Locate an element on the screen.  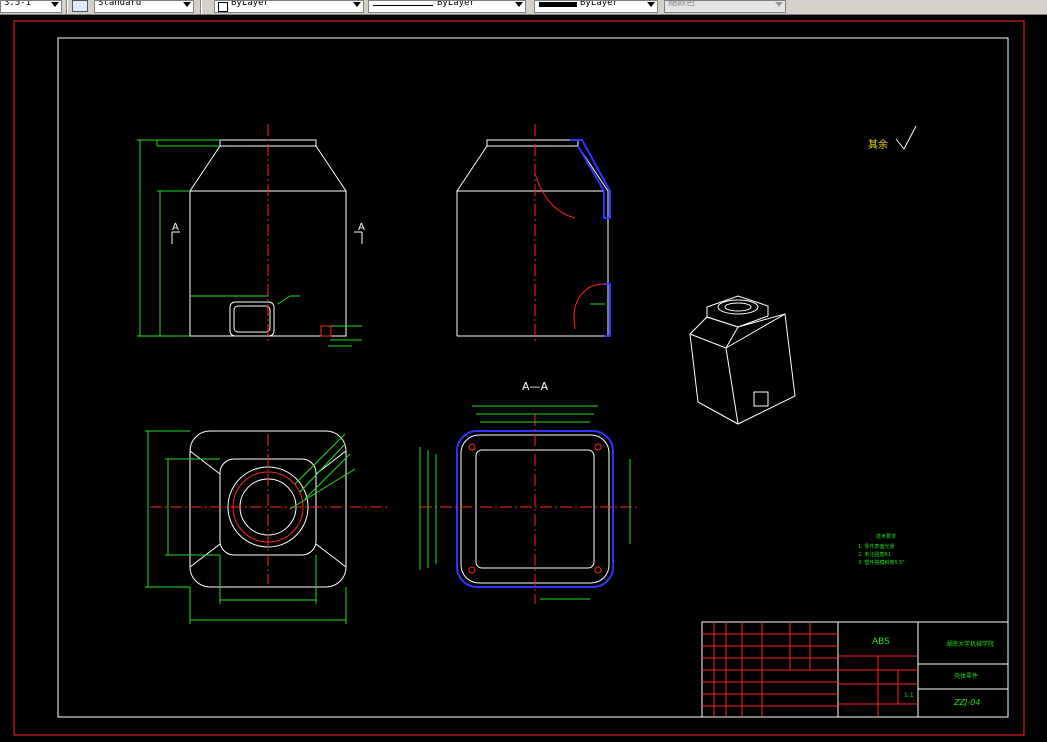
tech-notes: 技术要求 1. 零件表面光滑 2. 未注圆角R1 3. 塑件脱模斜度0.5° is located at coordinates (881, 549).